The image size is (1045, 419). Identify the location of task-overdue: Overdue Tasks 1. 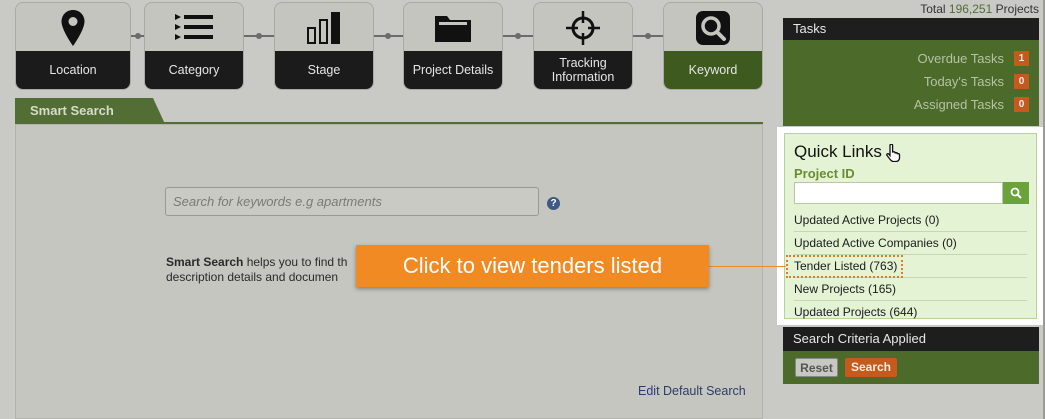
(973, 58).